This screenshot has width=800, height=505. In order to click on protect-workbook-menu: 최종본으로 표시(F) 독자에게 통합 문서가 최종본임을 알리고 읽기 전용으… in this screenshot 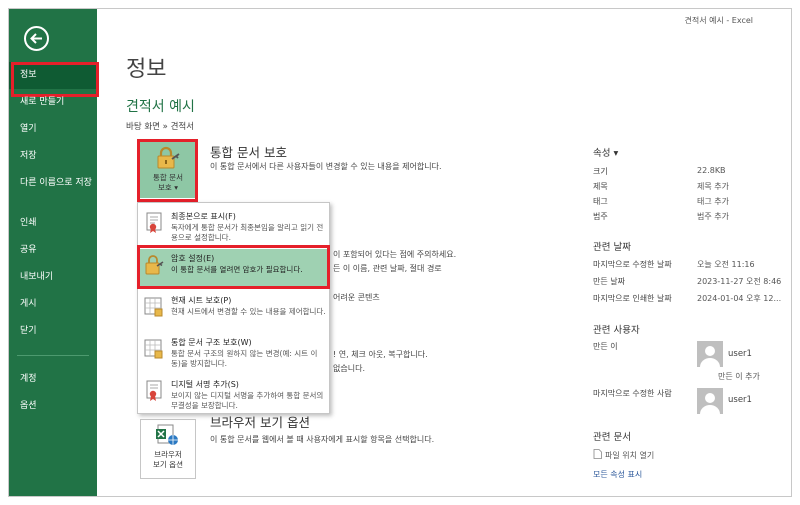, I will do `click(233, 308)`.